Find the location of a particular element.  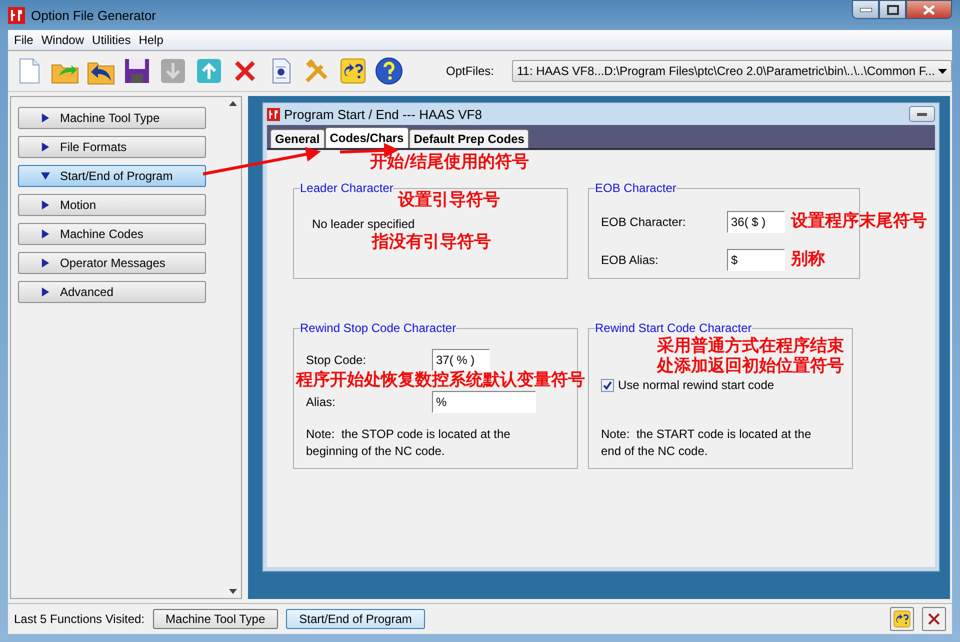

scroll-down-icon is located at coordinates (233, 591).